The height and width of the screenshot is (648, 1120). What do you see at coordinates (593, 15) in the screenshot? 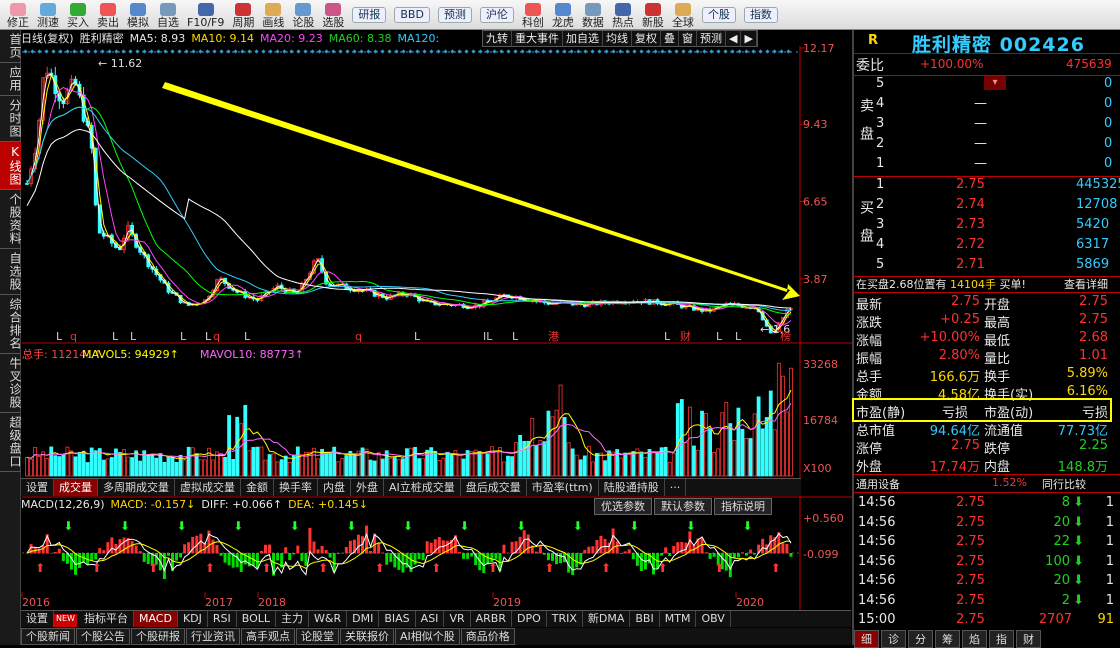
I see `toolbar-button: 数据` at bounding box center [593, 15].